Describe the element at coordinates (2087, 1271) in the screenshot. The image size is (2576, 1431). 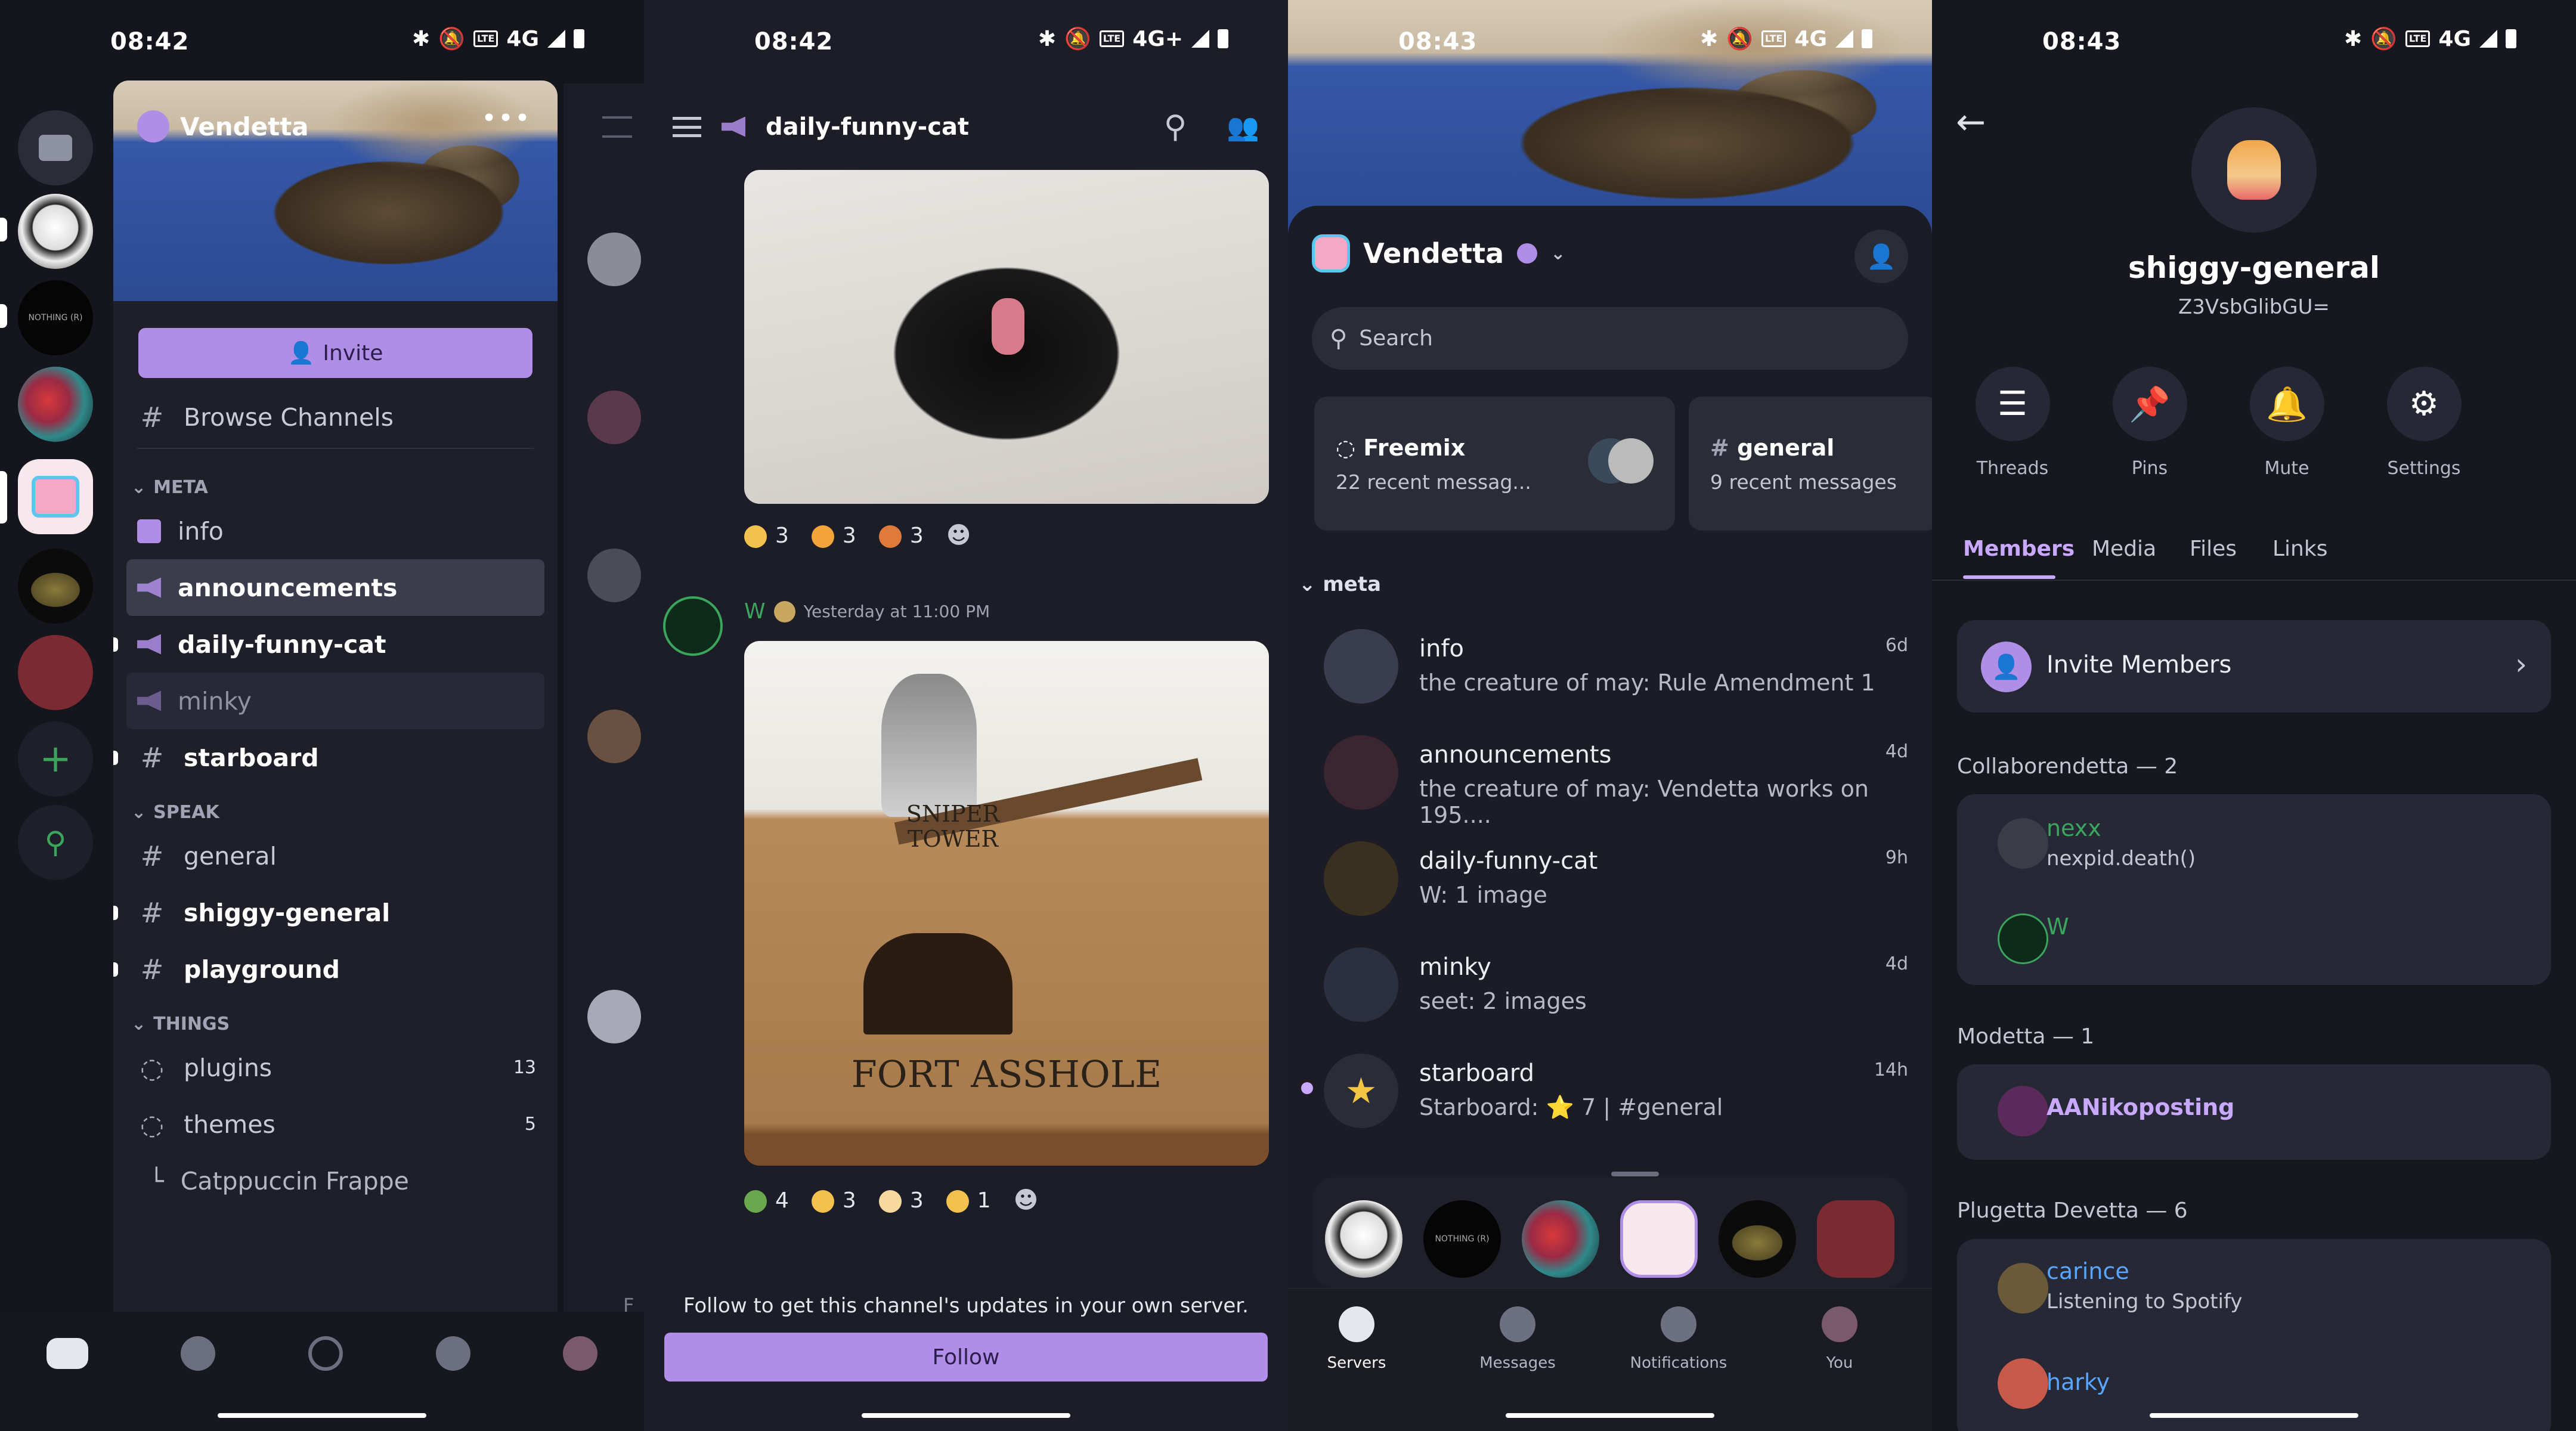
I see `member-name: carince` at that location.